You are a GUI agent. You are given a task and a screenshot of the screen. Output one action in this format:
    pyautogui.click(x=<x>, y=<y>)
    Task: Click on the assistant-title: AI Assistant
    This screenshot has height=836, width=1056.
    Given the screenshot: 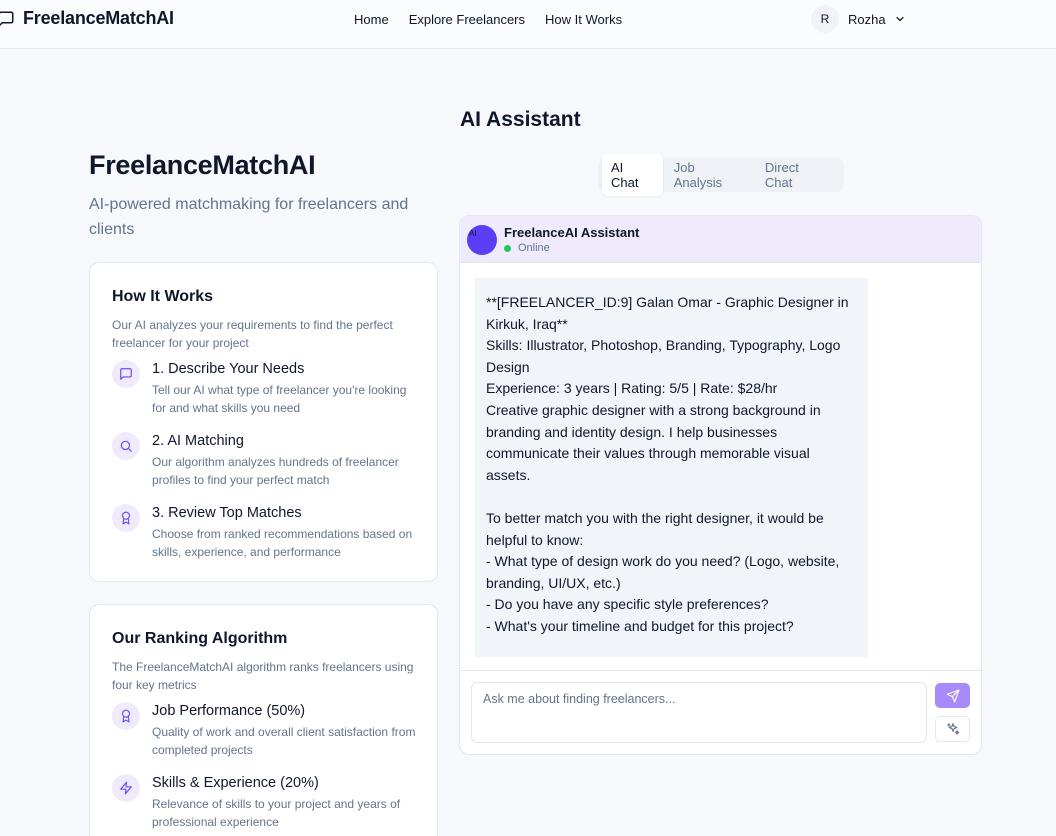 What is the action you would take?
    pyautogui.click(x=520, y=119)
    